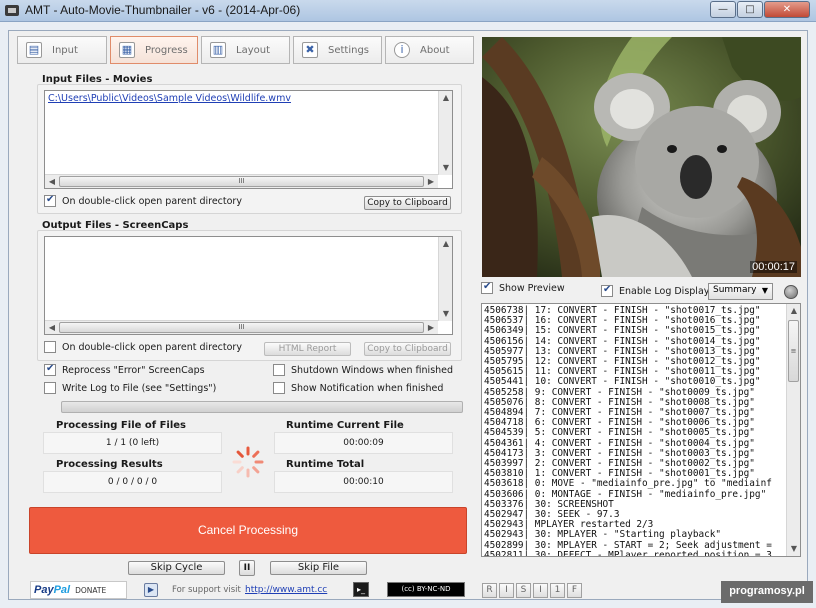  I want to click on enable-log-checkbox: Enable Log Display, so click(655, 290).